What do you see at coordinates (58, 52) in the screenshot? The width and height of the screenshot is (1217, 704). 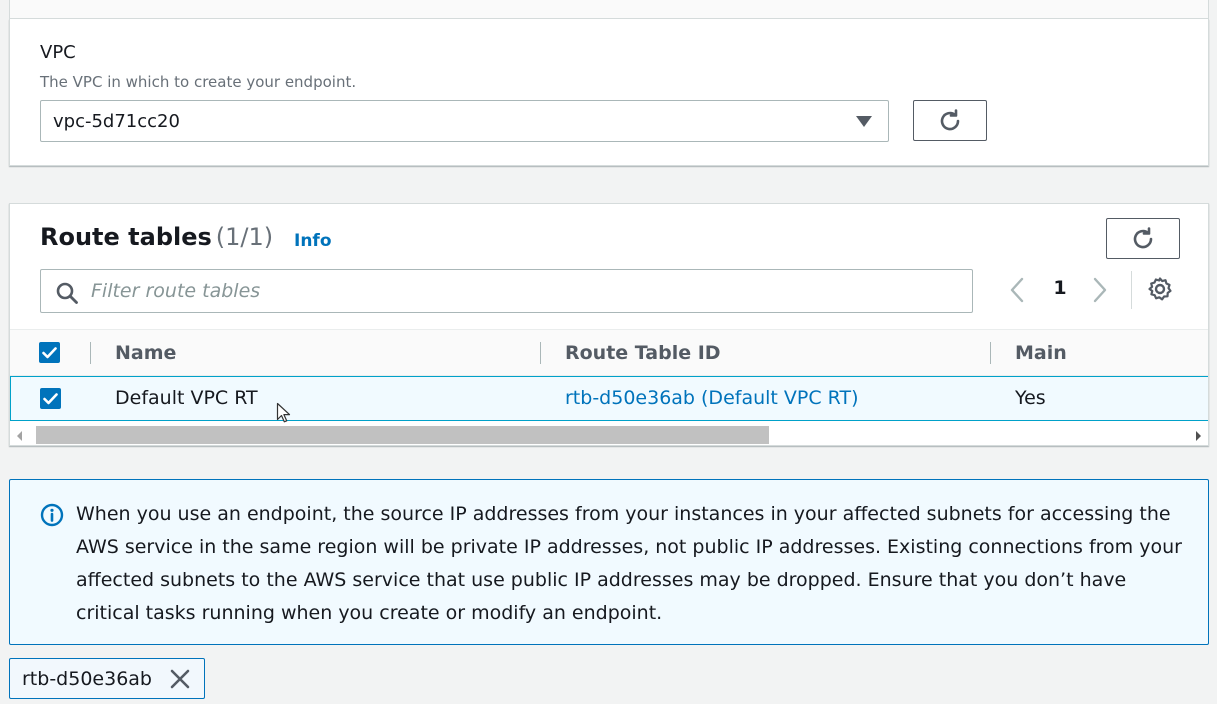 I see `vpc-label: VPC` at bounding box center [58, 52].